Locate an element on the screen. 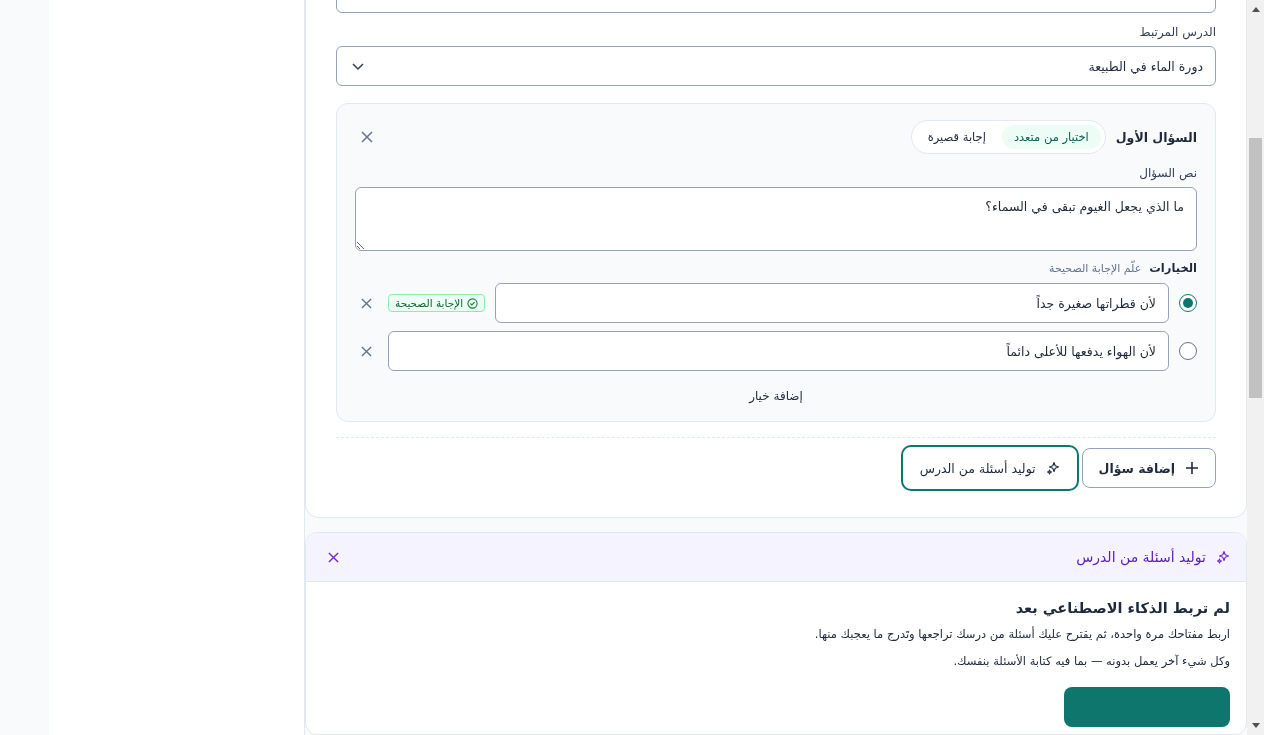 The image size is (1264, 735). field-label: نص السؤال is located at coordinates (1168, 173).